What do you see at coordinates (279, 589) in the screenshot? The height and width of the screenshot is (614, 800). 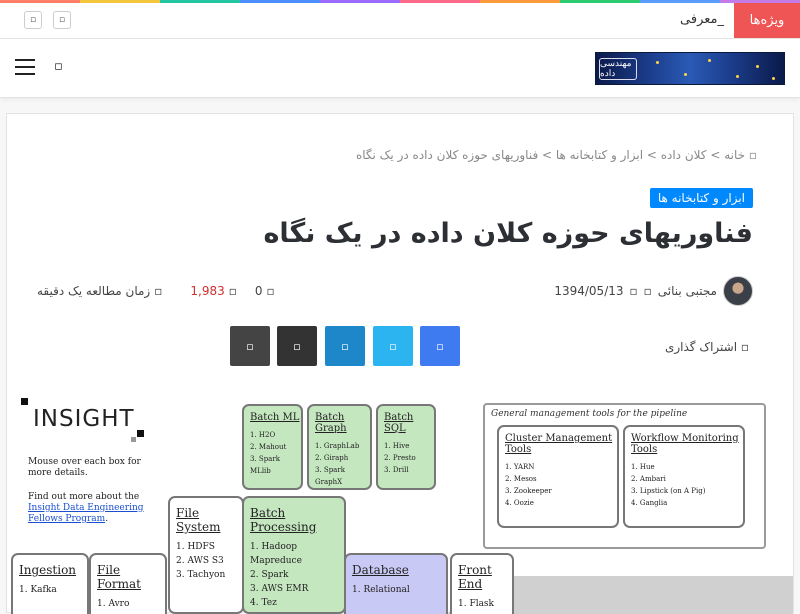 I see `box-item: 3. AWS EMR` at bounding box center [279, 589].